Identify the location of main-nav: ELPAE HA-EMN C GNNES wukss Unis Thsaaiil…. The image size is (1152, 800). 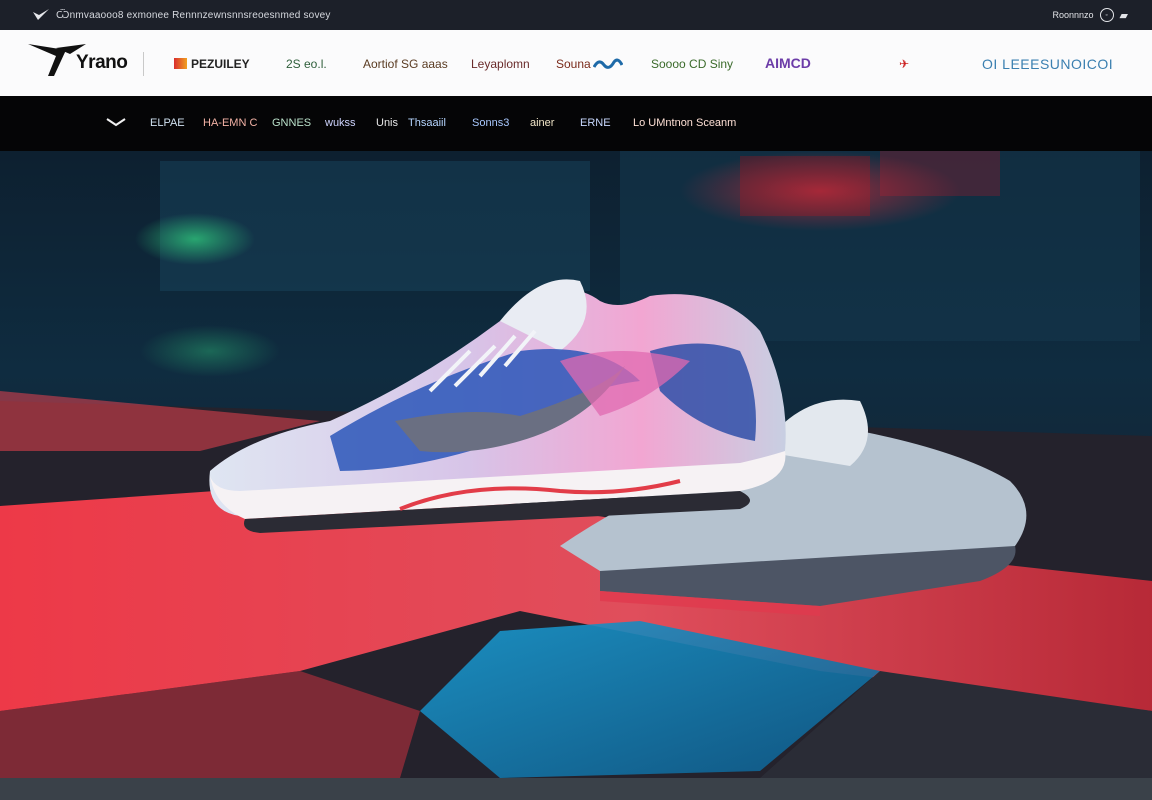
(576, 123).